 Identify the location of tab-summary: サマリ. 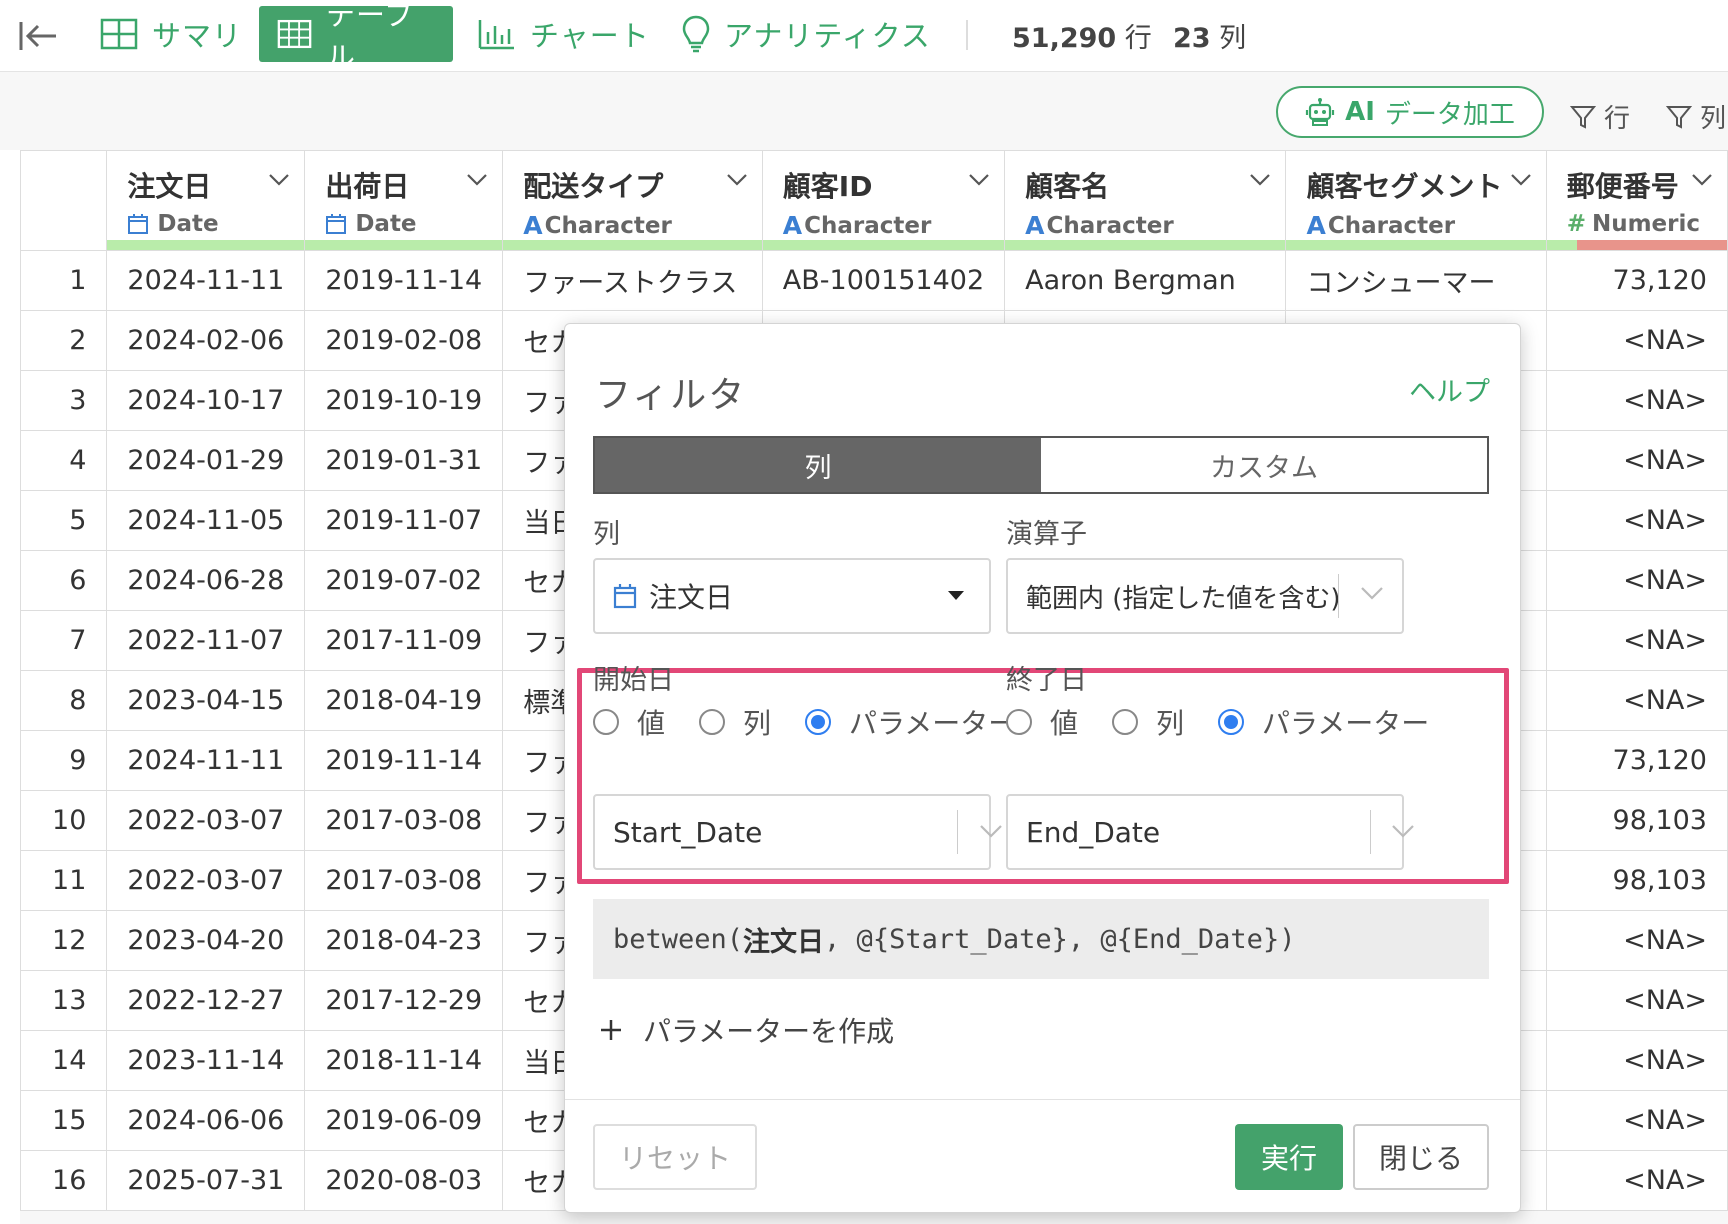
(171, 34).